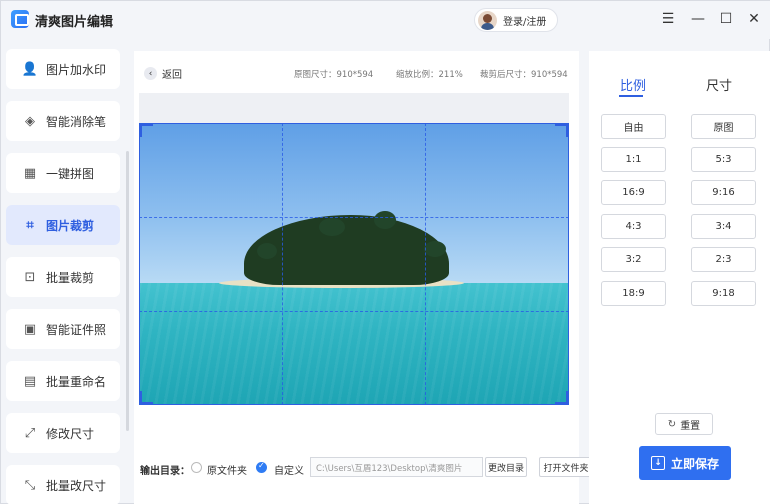 Image resolution: width=770 pixels, height=504 pixels. Describe the element at coordinates (127, 291) in the screenshot. I see `sidebar-scrollbar` at that location.